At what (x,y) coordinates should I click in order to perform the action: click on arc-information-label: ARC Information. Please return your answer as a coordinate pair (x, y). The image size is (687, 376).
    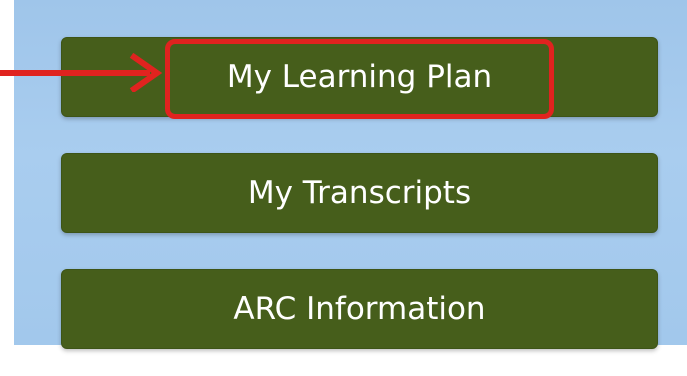
    Looking at the image, I should click on (359, 309).